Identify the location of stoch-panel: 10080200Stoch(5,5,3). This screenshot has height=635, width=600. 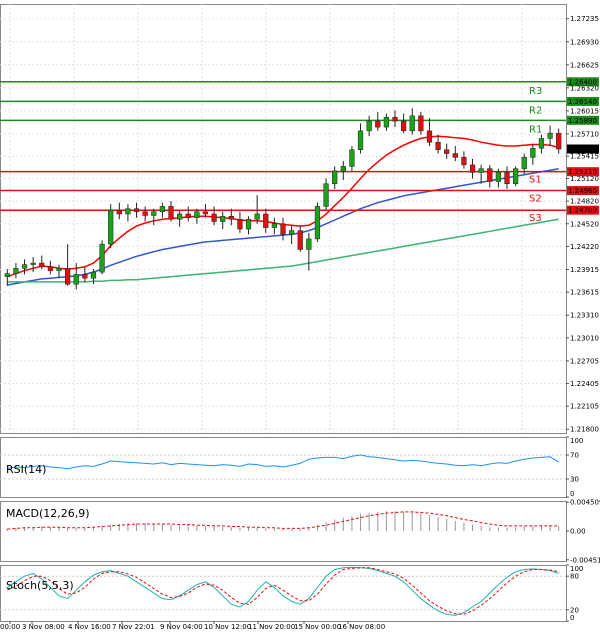
(291, 593).